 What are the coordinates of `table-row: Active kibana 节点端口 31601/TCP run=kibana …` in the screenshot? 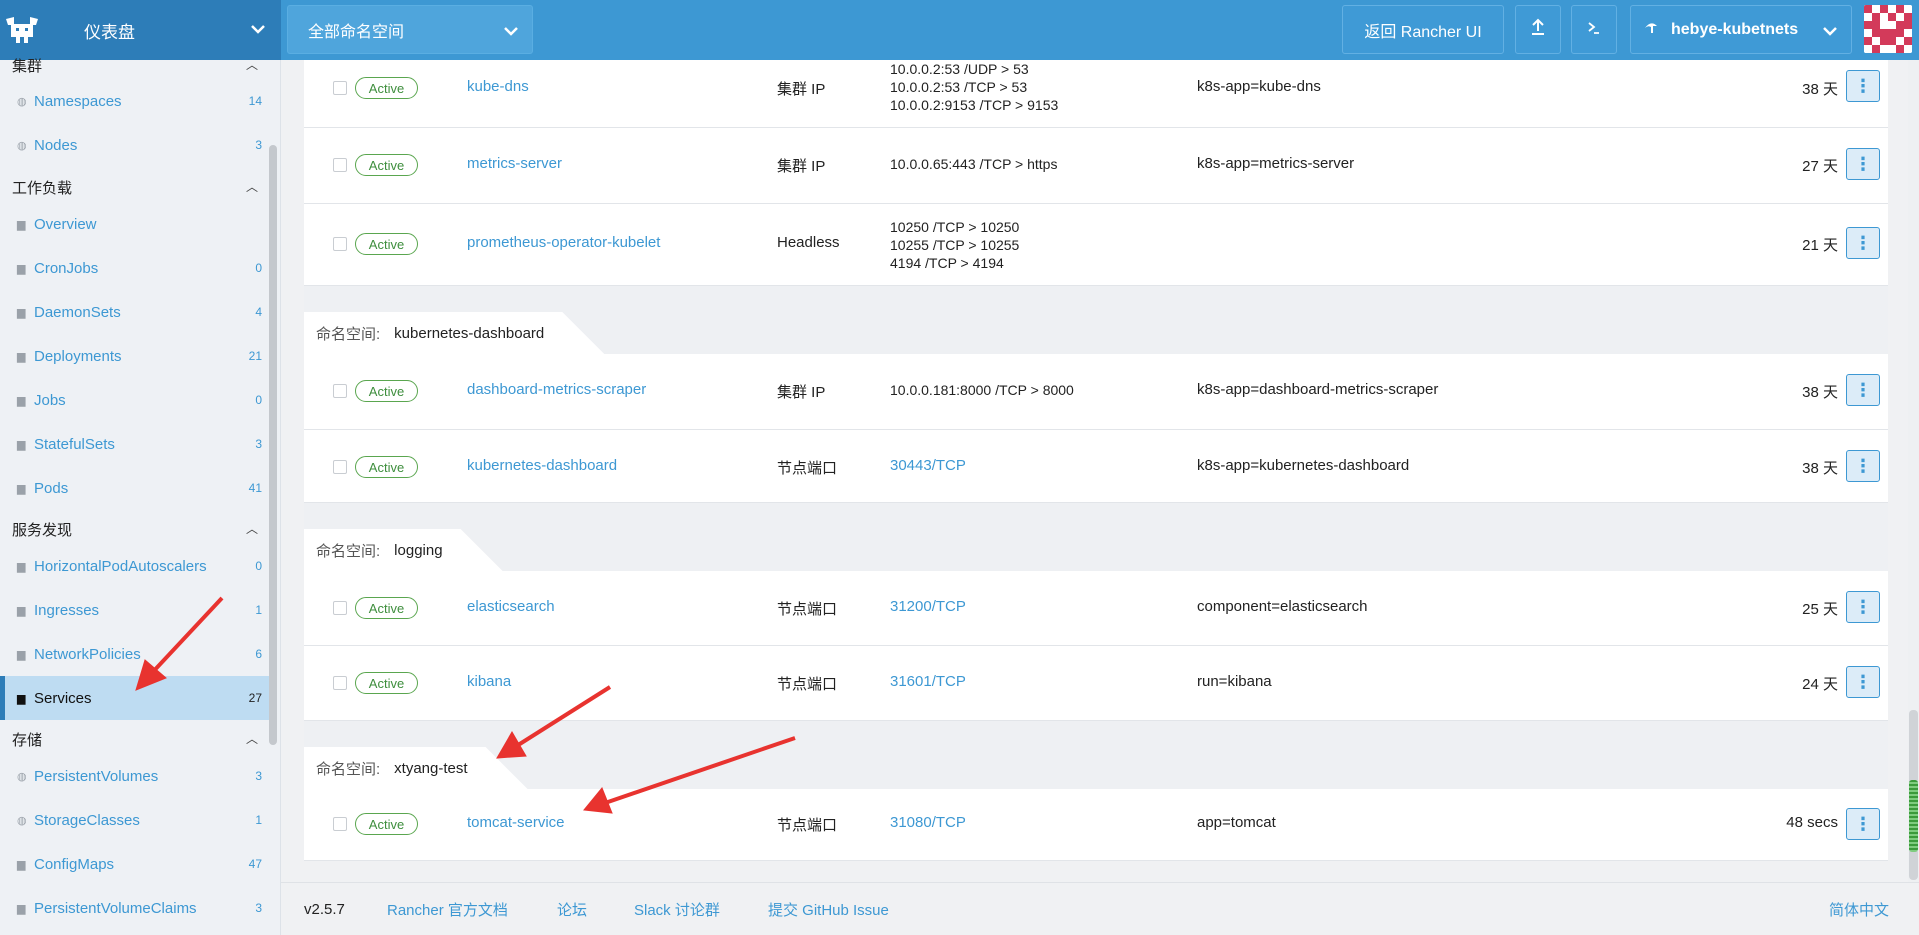 It's located at (1096, 683).